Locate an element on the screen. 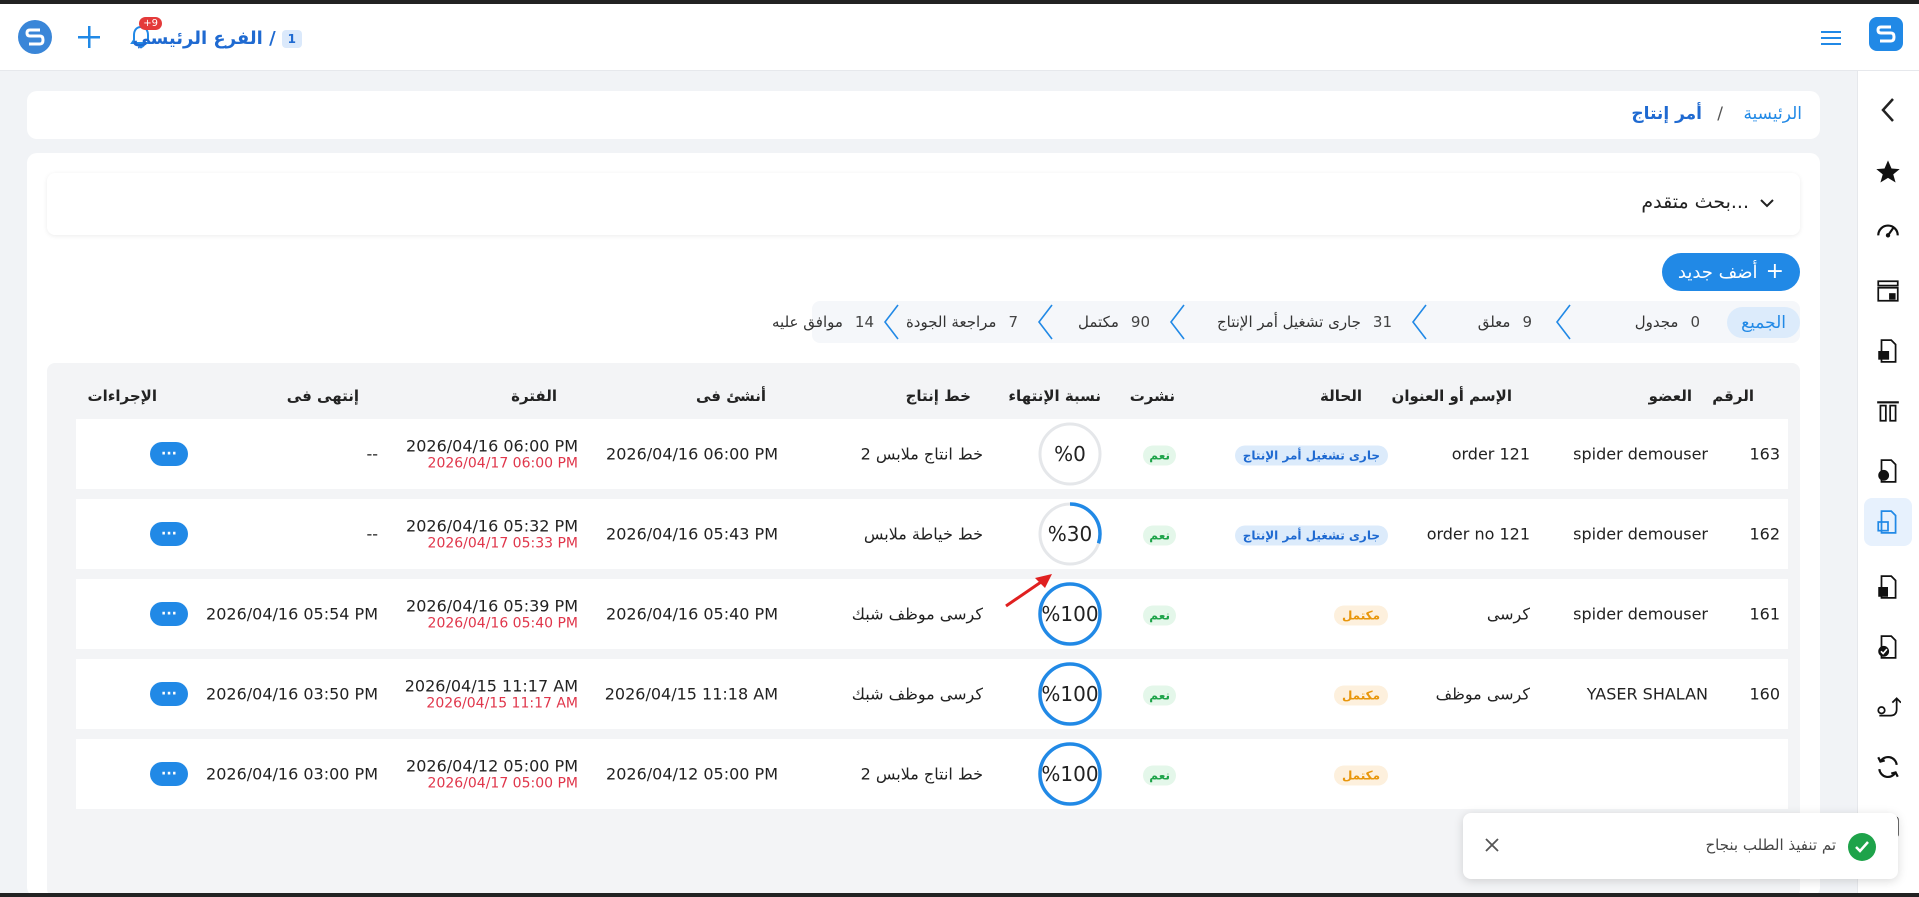  branch-selector: الفرع الرئيسي / 1 is located at coordinates (217, 38).